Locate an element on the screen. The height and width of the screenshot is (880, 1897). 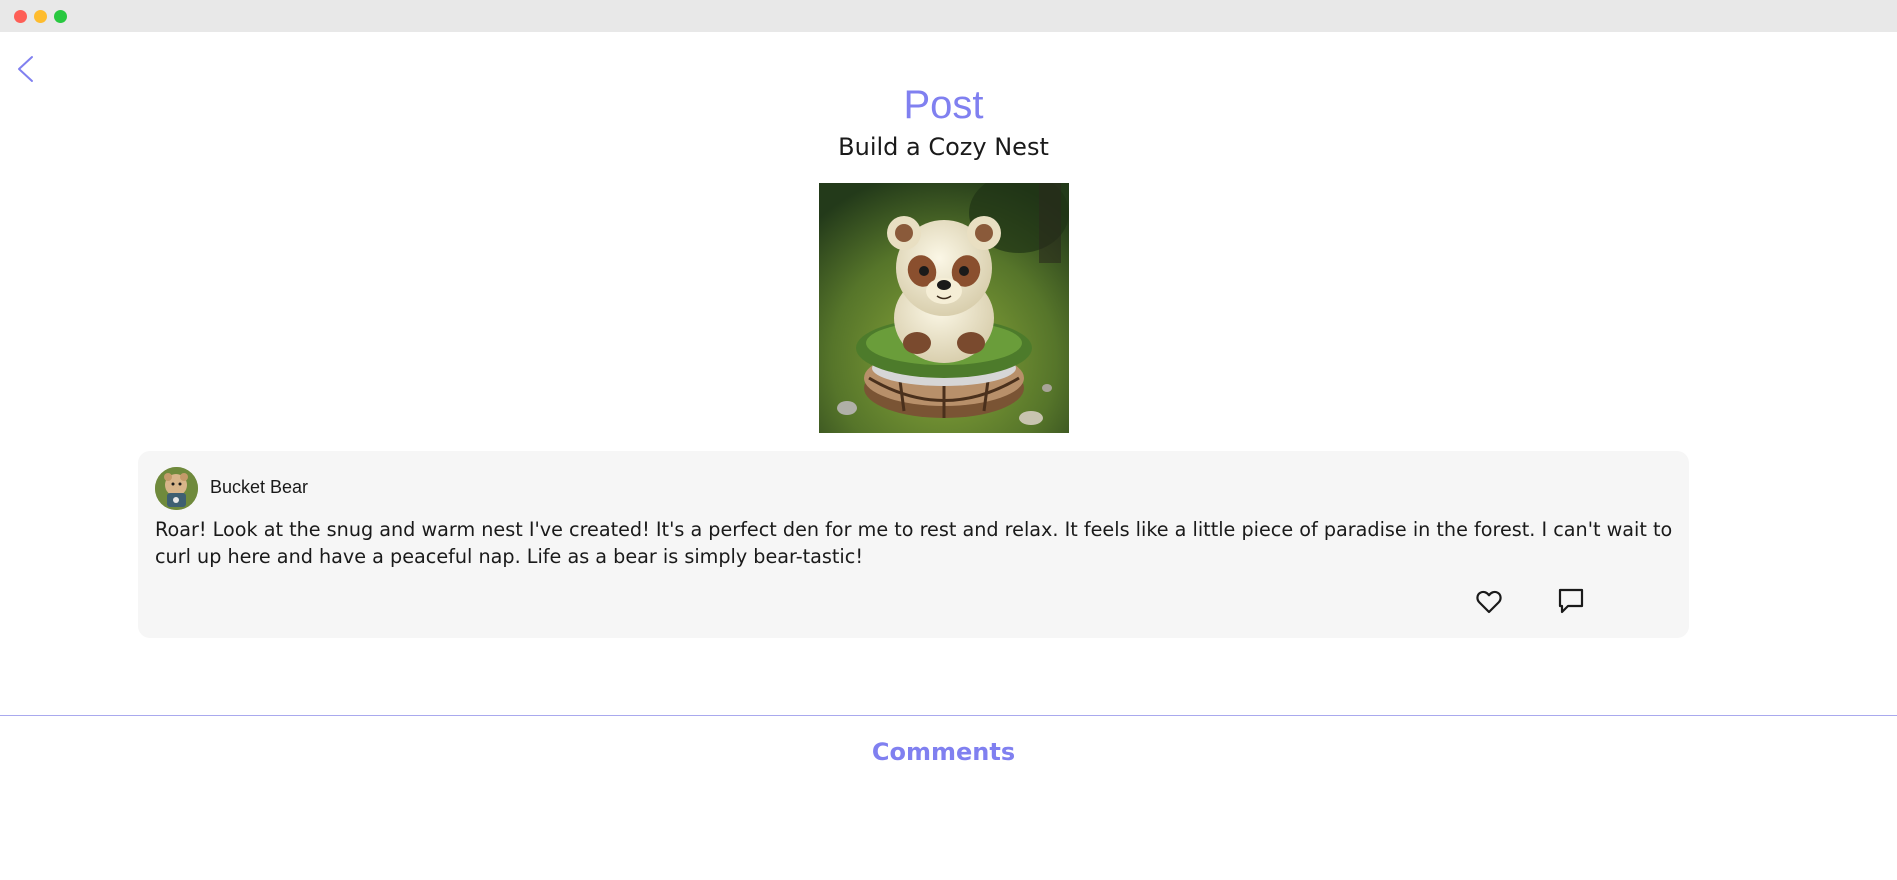
teddy-bear-illustration is located at coordinates (944, 308).